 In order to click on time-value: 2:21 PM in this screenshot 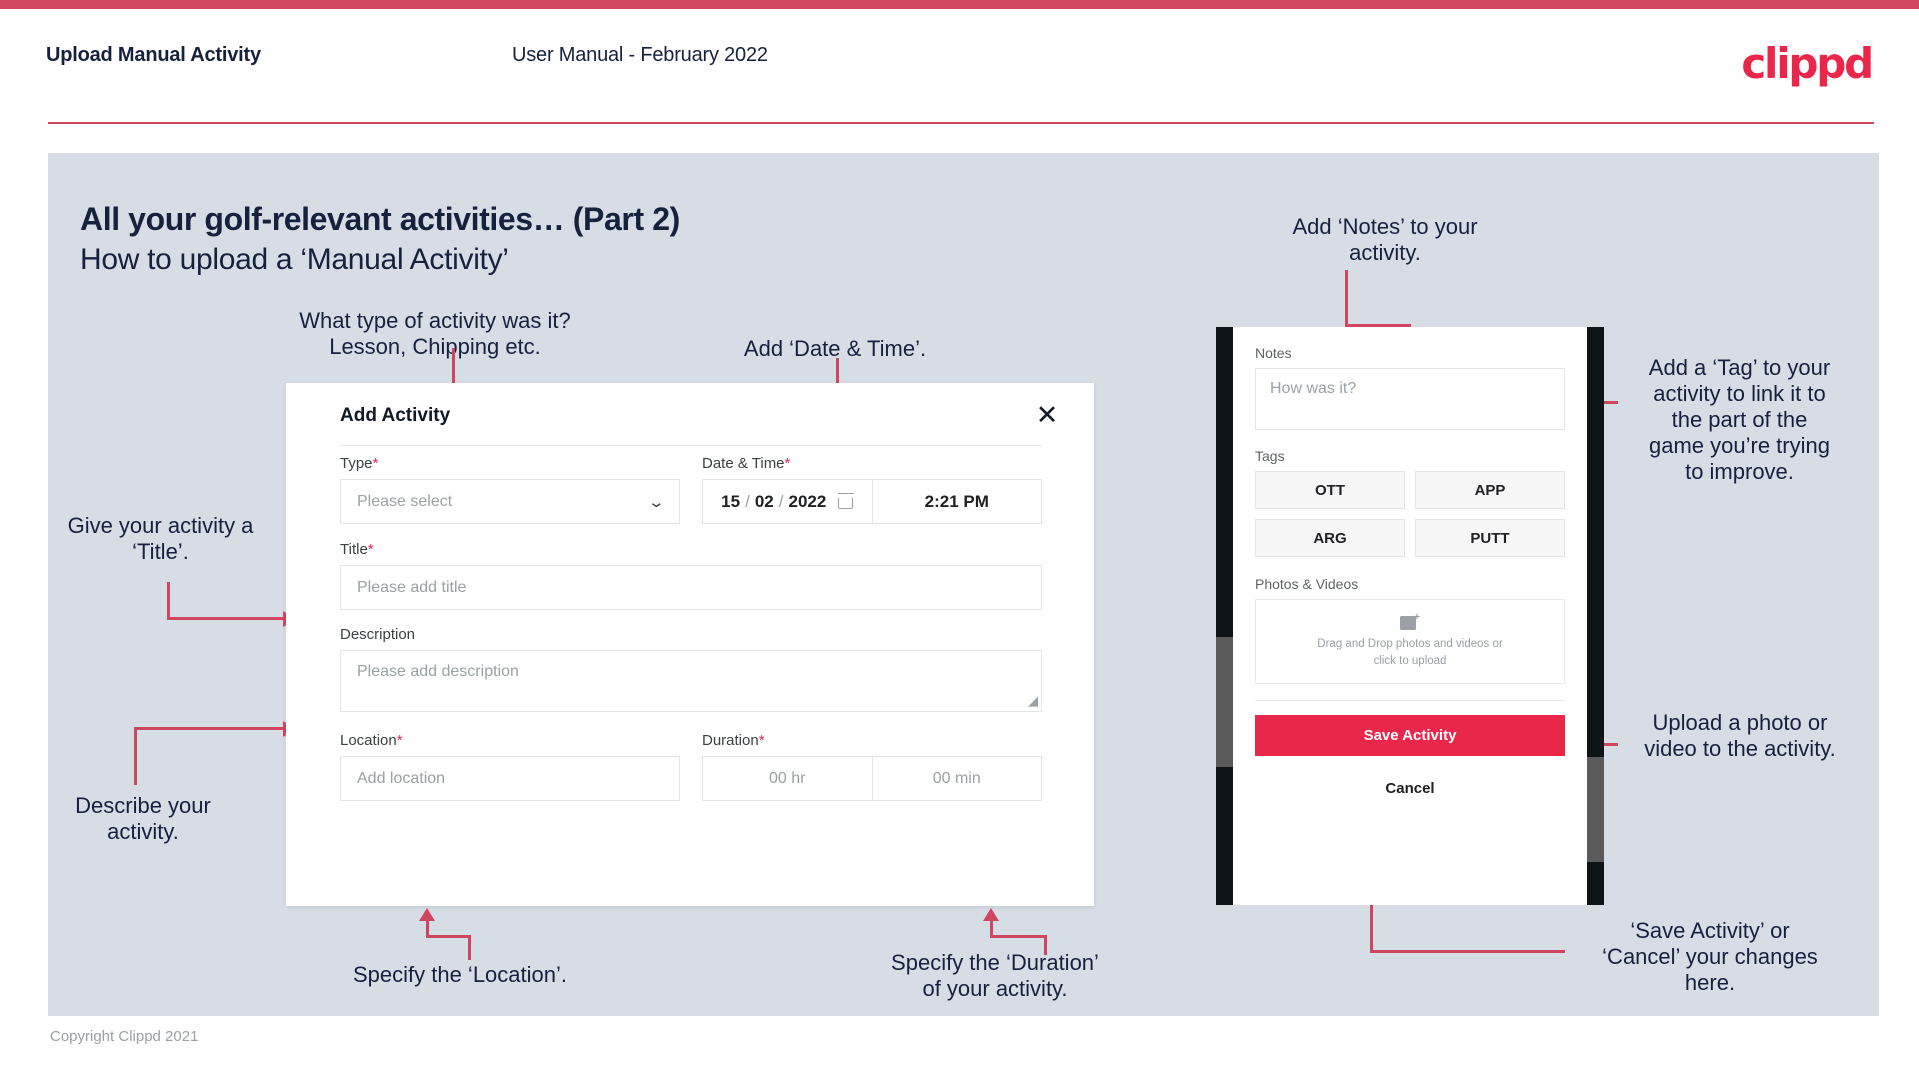, I will do `click(956, 501)`.